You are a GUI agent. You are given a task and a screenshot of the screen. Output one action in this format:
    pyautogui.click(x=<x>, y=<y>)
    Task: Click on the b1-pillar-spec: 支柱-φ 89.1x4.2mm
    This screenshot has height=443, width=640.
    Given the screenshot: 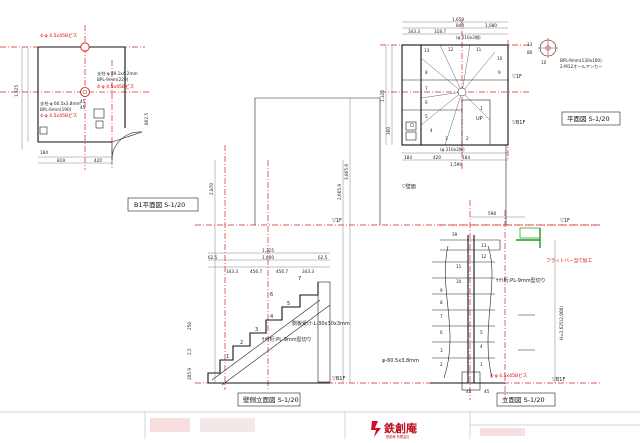 What is the action you would take?
    pyautogui.click(x=117, y=73)
    